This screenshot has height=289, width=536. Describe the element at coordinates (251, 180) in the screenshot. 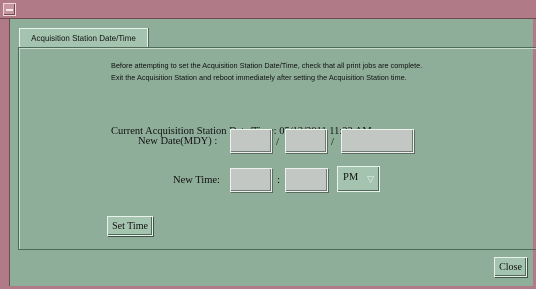

I see `time-hour-field` at that location.